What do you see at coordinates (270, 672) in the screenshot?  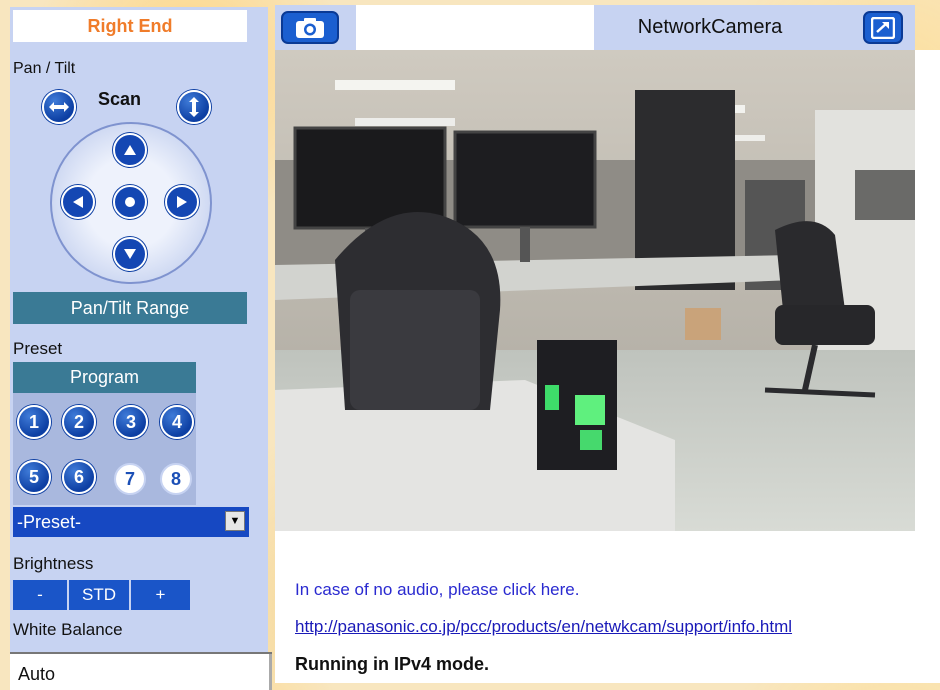 I see `field-edge` at bounding box center [270, 672].